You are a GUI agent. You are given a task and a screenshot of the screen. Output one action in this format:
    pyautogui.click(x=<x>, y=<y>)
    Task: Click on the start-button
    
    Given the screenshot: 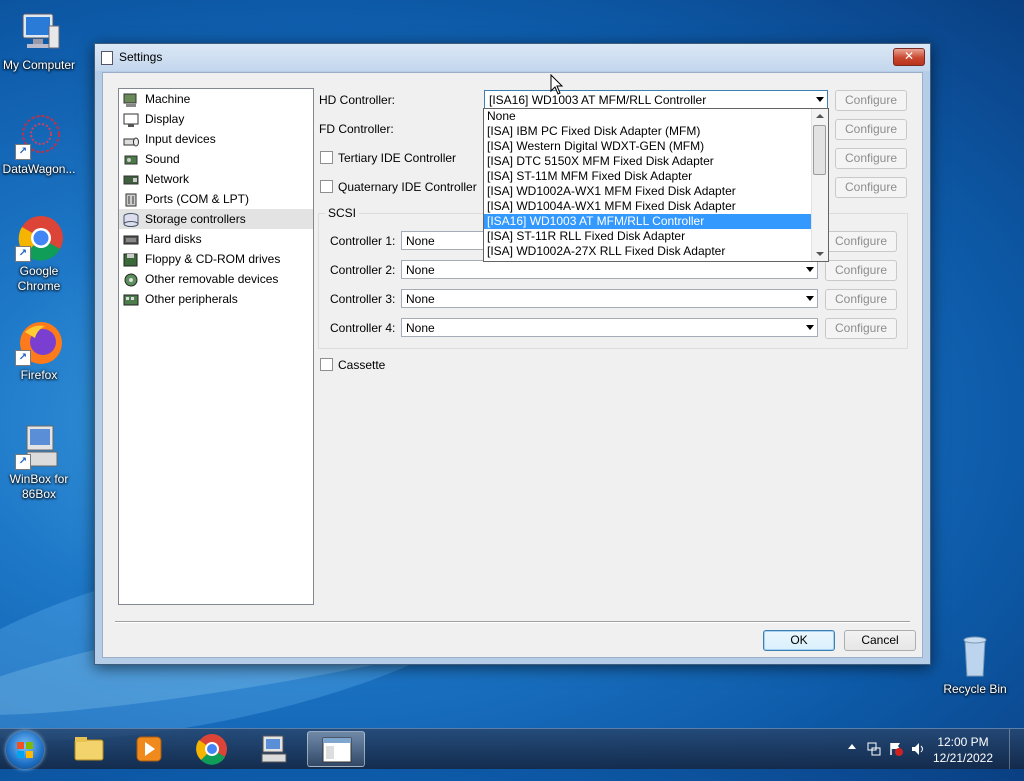 What is the action you would take?
    pyautogui.click(x=25, y=750)
    